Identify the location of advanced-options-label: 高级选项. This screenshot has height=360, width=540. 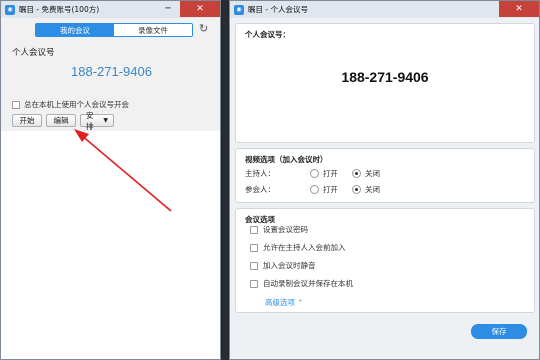
(280, 302).